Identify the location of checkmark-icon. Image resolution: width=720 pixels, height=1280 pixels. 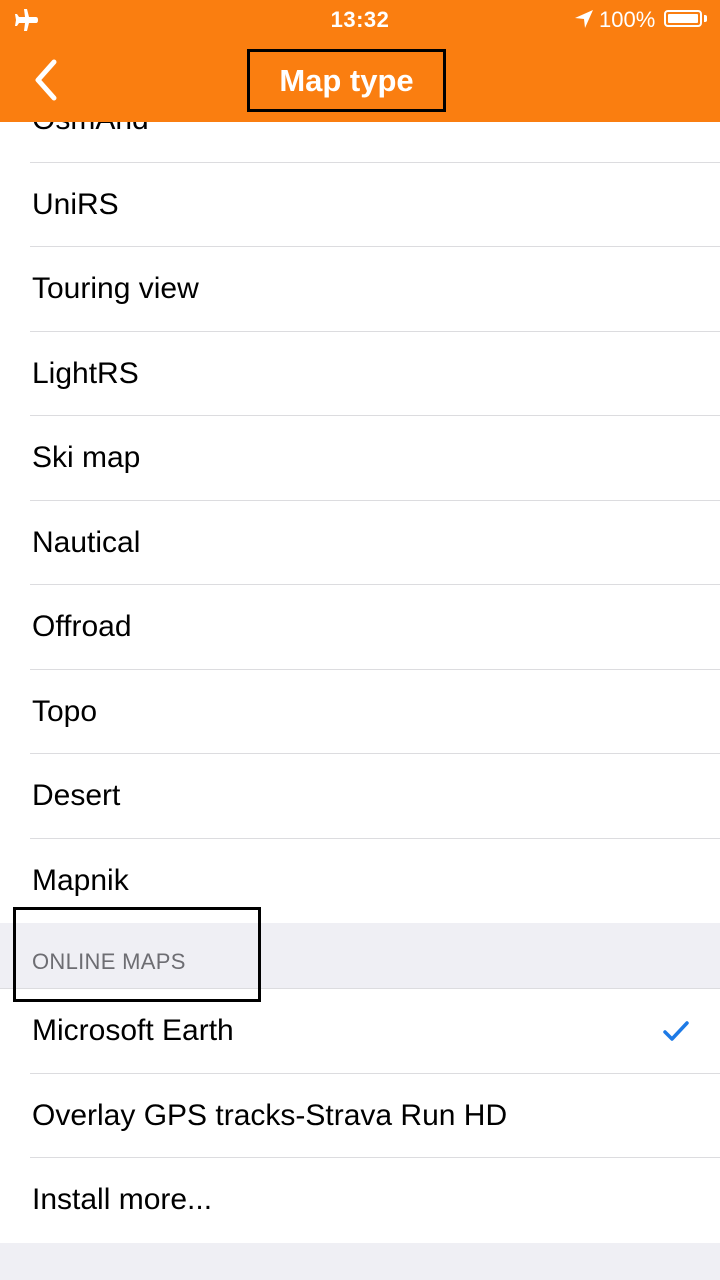
(676, 1031).